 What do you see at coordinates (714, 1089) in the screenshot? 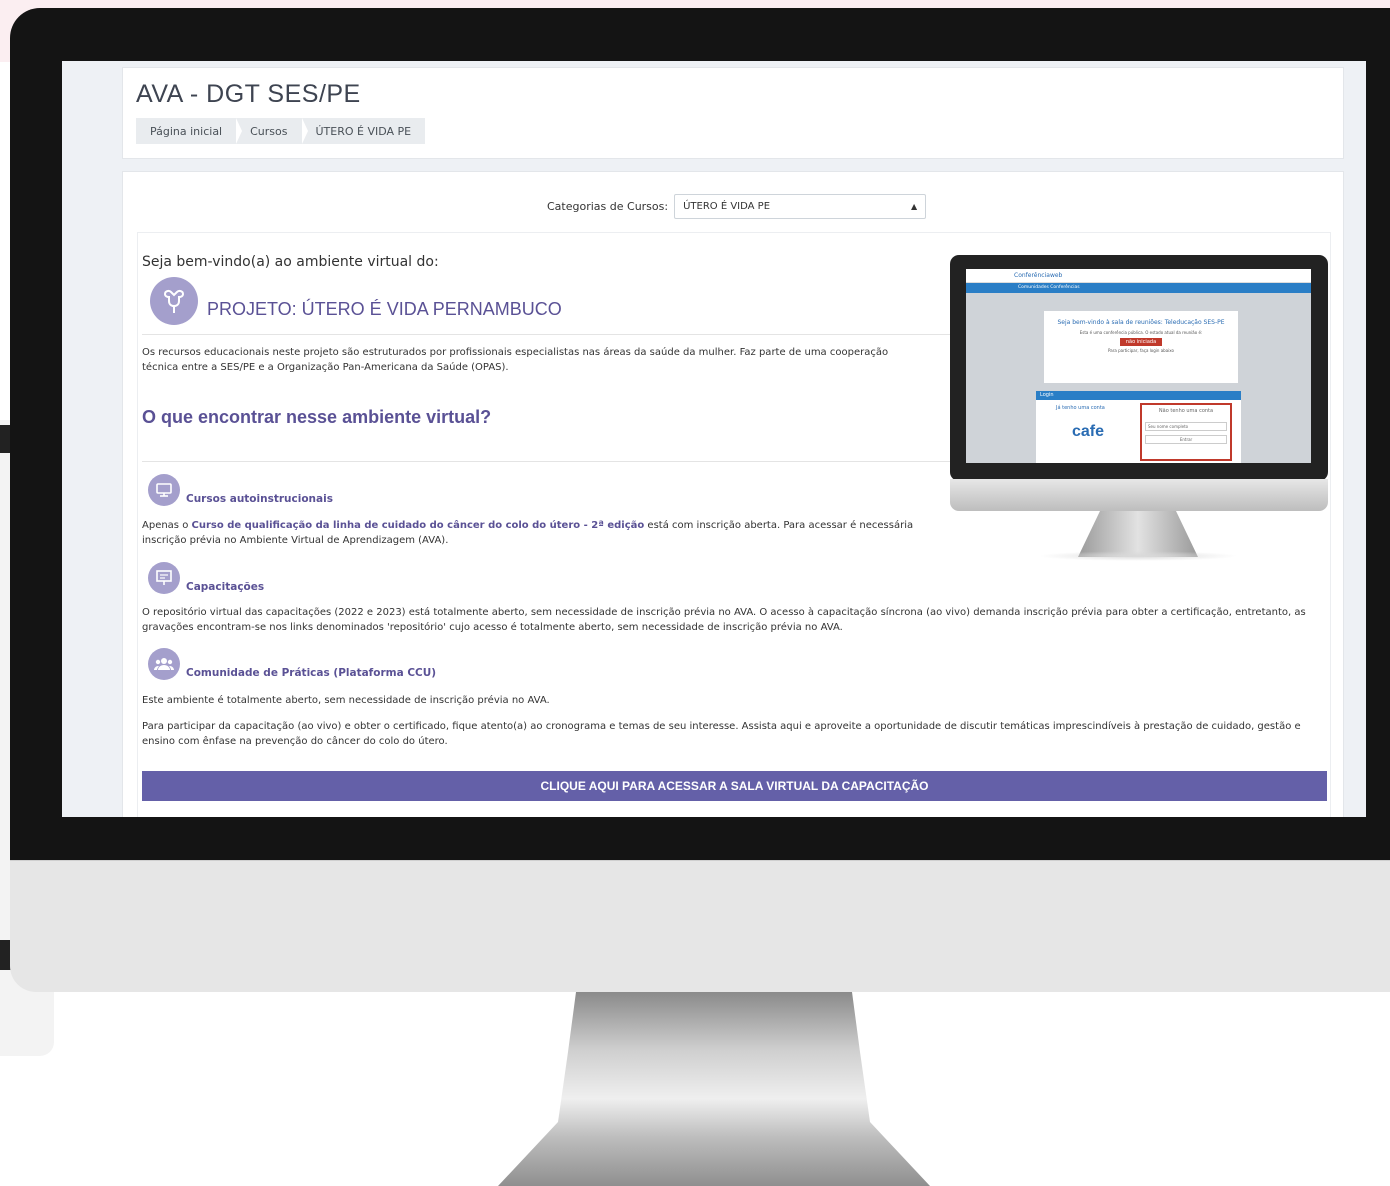
I see `monitor-stand` at bounding box center [714, 1089].